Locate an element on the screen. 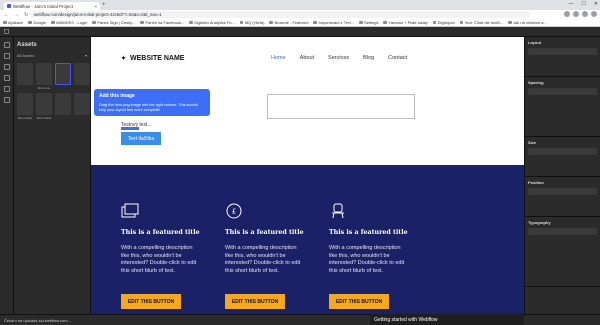 The width and height of the screenshot is (600, 325). site-nav-links: Home About Services Blog Contact is located at coordinates (339, 58).